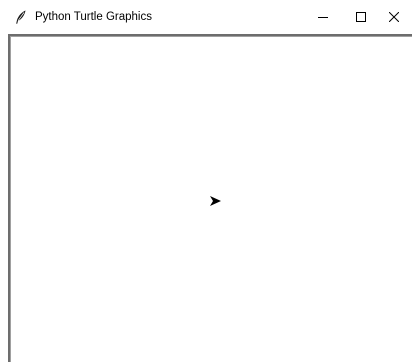 The height and width of the screenshot is (362, 412). What do you see at coordinates (323, 17) in the screenshot?
I see `minimize-icon` at bounding box center [323, 17].